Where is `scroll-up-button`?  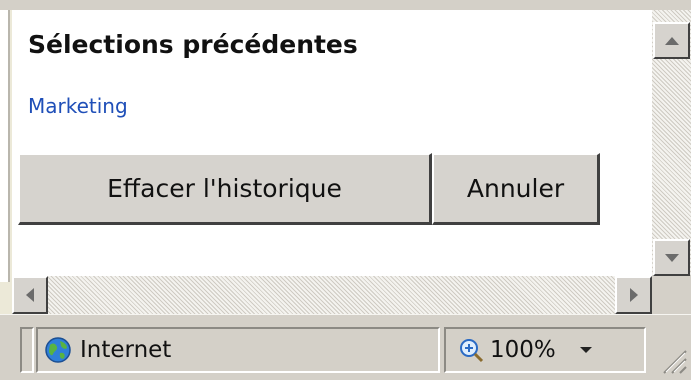
scroll-up-button is located at coordinates (671, 40).